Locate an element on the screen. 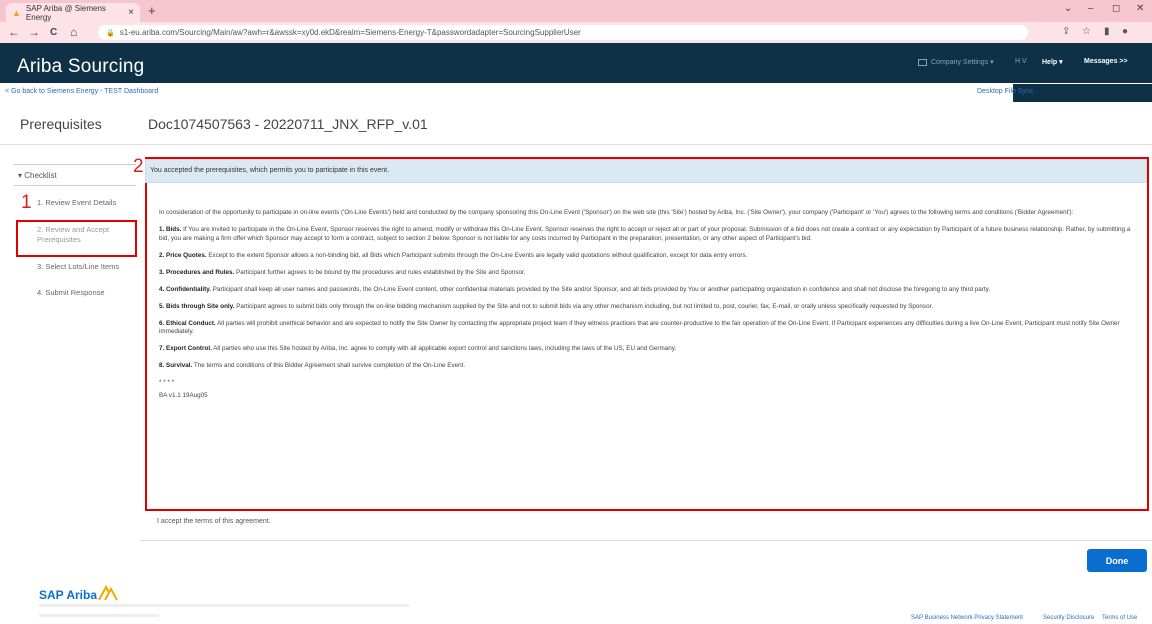  terms-of-use-link: Terms of Use is located at coordinates (1119, 618).